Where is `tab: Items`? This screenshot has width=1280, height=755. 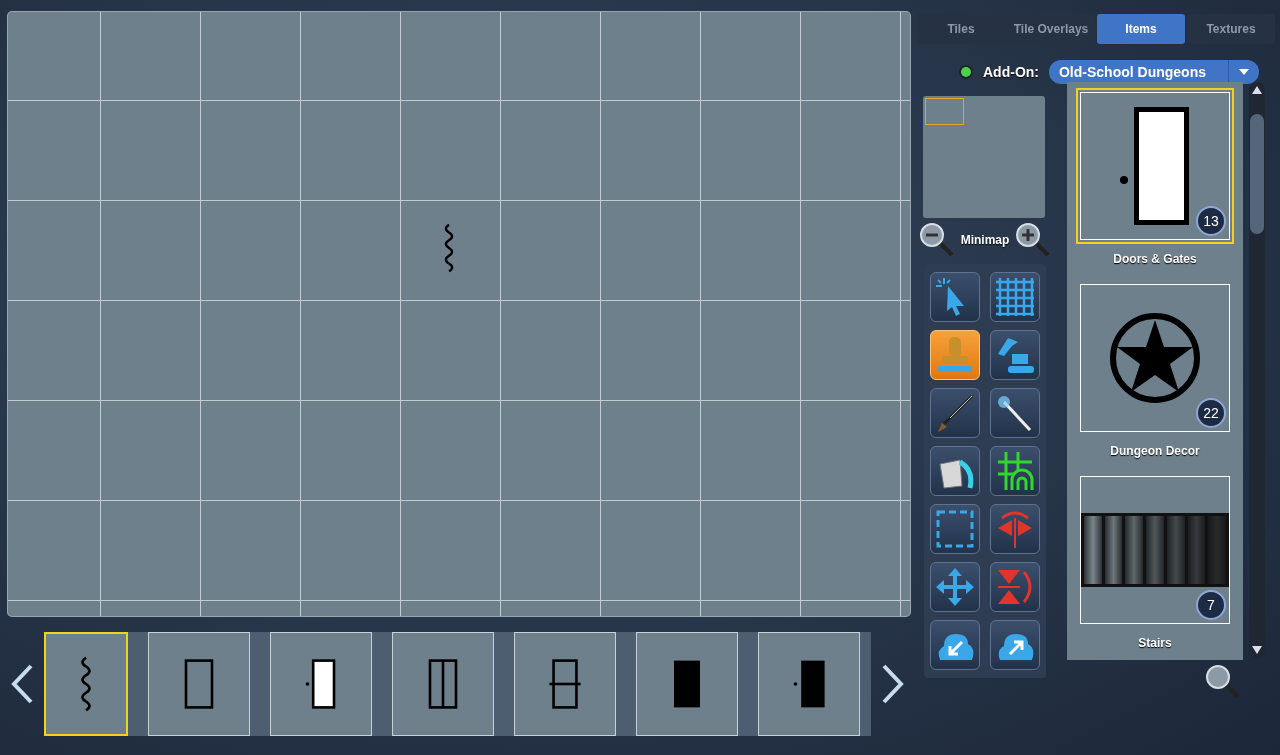 tab: Items is located at coordinates (1141, 29).